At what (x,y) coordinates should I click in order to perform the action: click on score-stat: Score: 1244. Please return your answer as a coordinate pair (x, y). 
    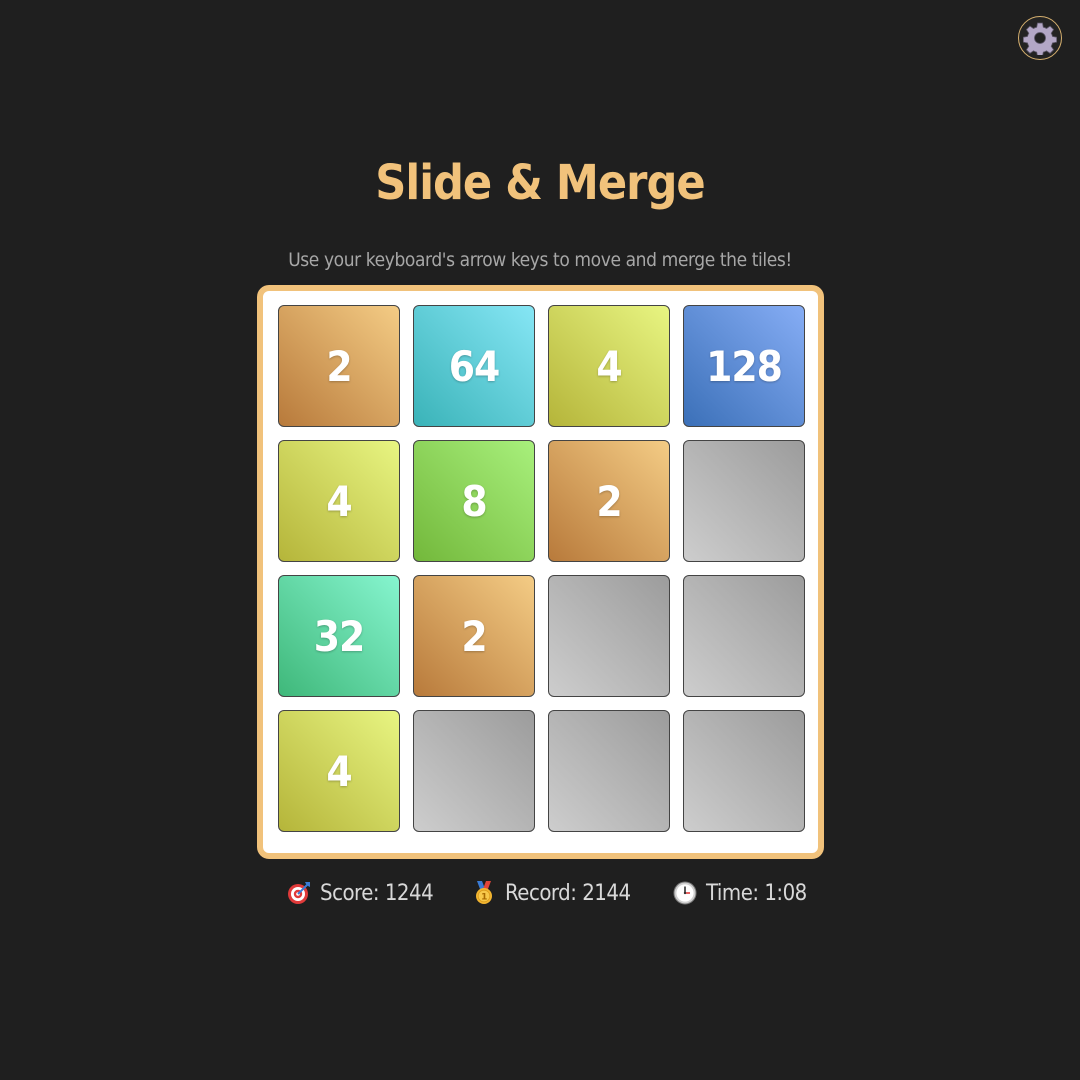
    Looking at the image, I should click on (360, 893).